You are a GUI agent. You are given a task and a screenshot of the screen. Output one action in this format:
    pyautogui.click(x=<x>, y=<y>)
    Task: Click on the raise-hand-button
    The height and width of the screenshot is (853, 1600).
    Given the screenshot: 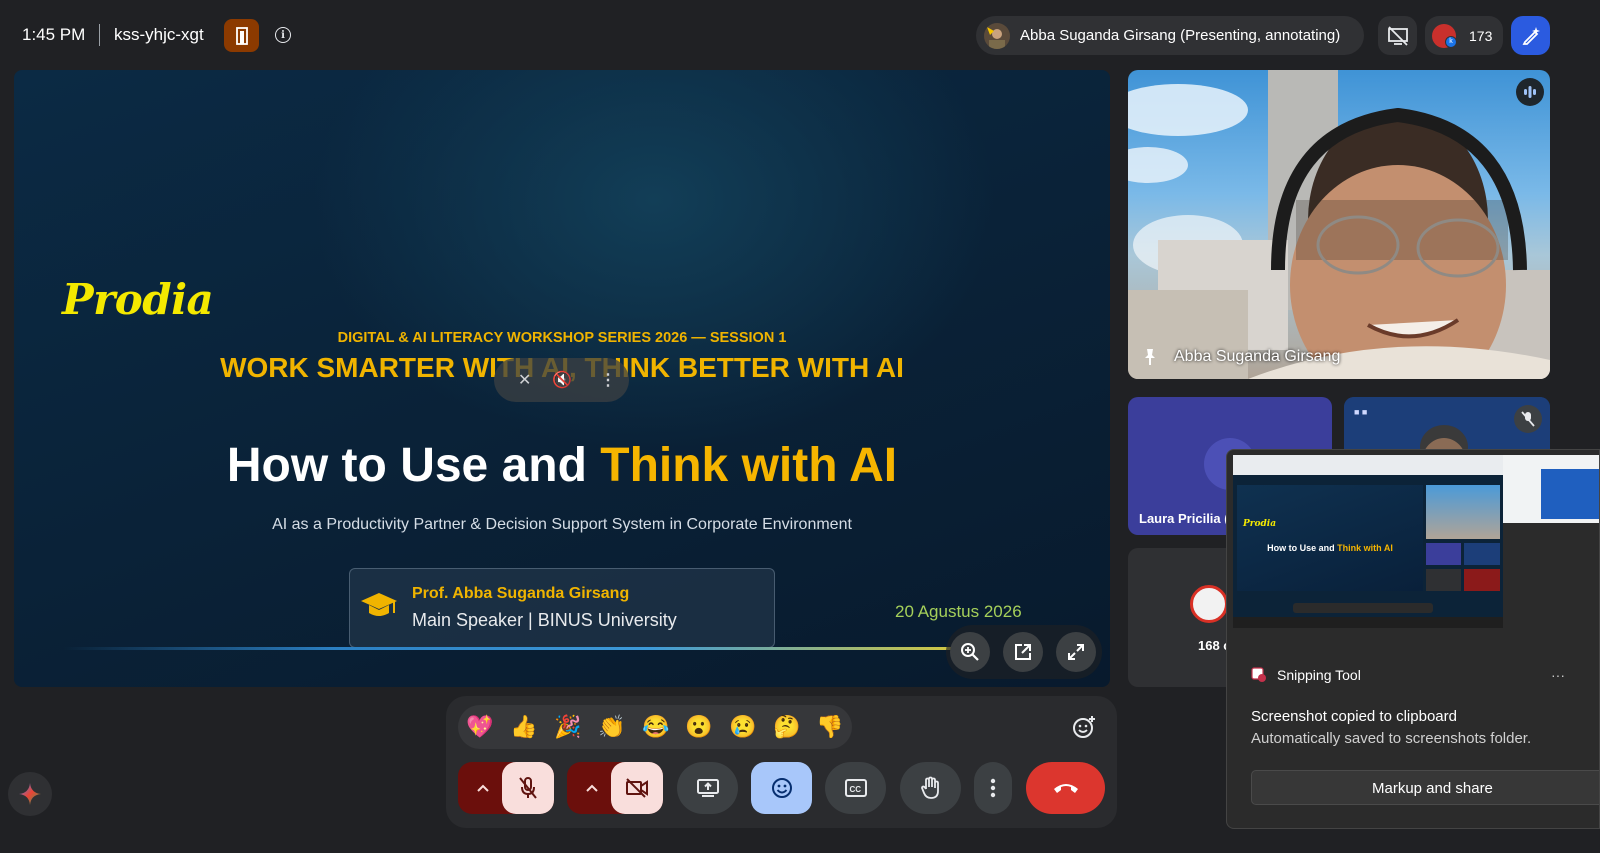 What is the action you would take?
    pyautogui.click(x=930, y=788)
    